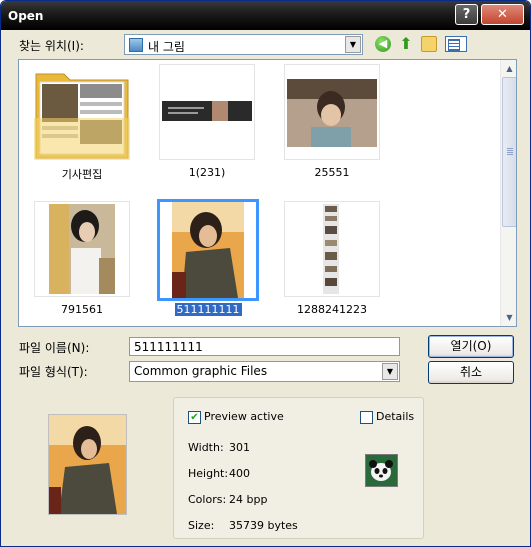 The image size is (531, 547). What do you see at coordinates (206, 447) in the screenshot?
I see `width-label: Width:` at bounding box center [206, 447].